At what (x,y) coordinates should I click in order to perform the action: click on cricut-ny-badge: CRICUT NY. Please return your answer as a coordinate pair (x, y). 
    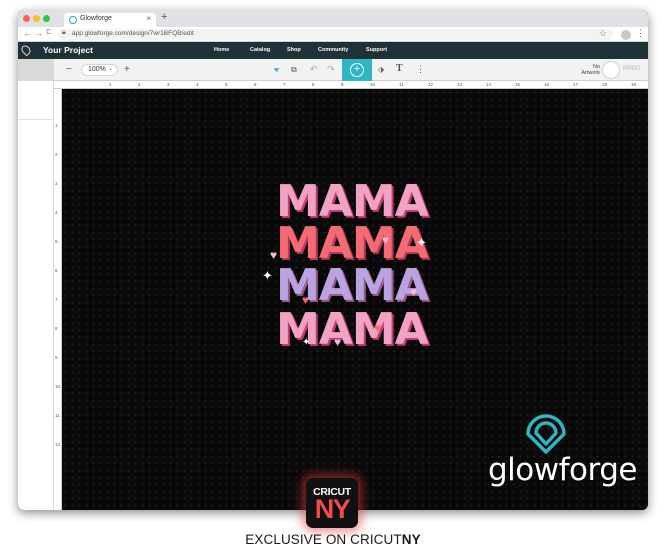
    Looking at the image, I should click on (332, 503).